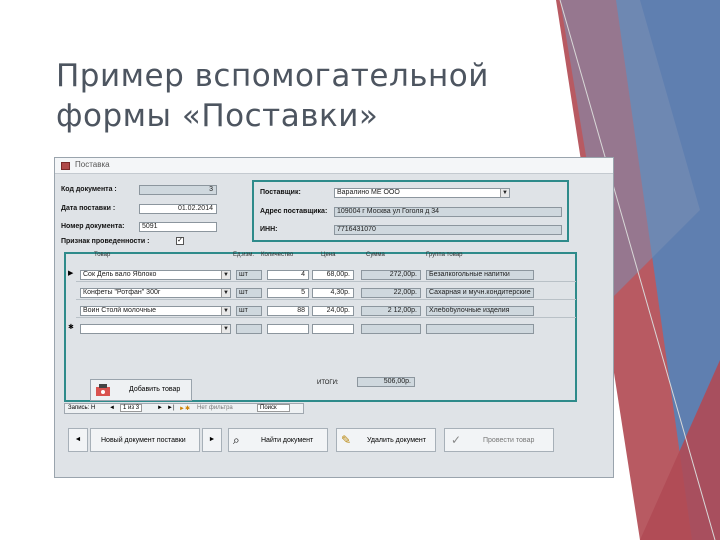 The image size is (720, 540). I want to click on find-doc-label: Найти документ, so click(287, 440).